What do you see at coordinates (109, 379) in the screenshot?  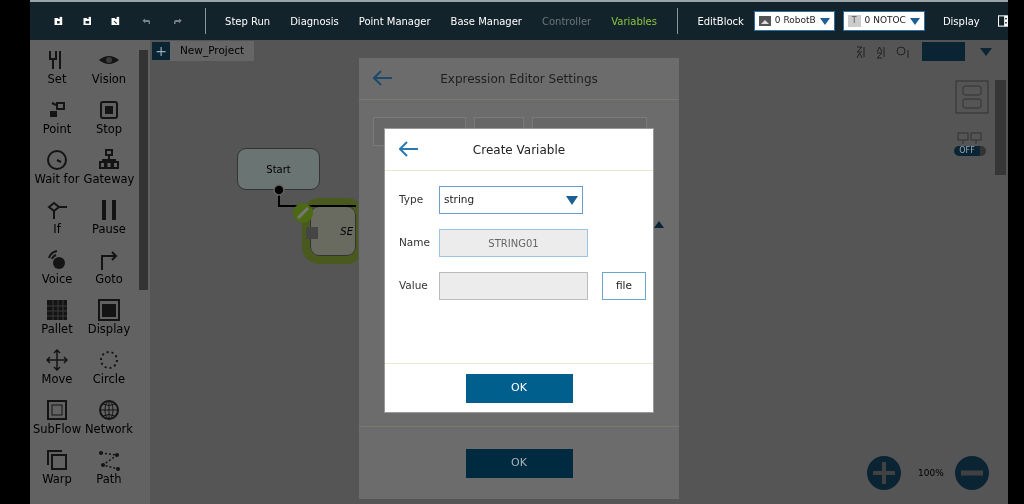 I see `palette-label: Circle` at bounding box center [109, 379].